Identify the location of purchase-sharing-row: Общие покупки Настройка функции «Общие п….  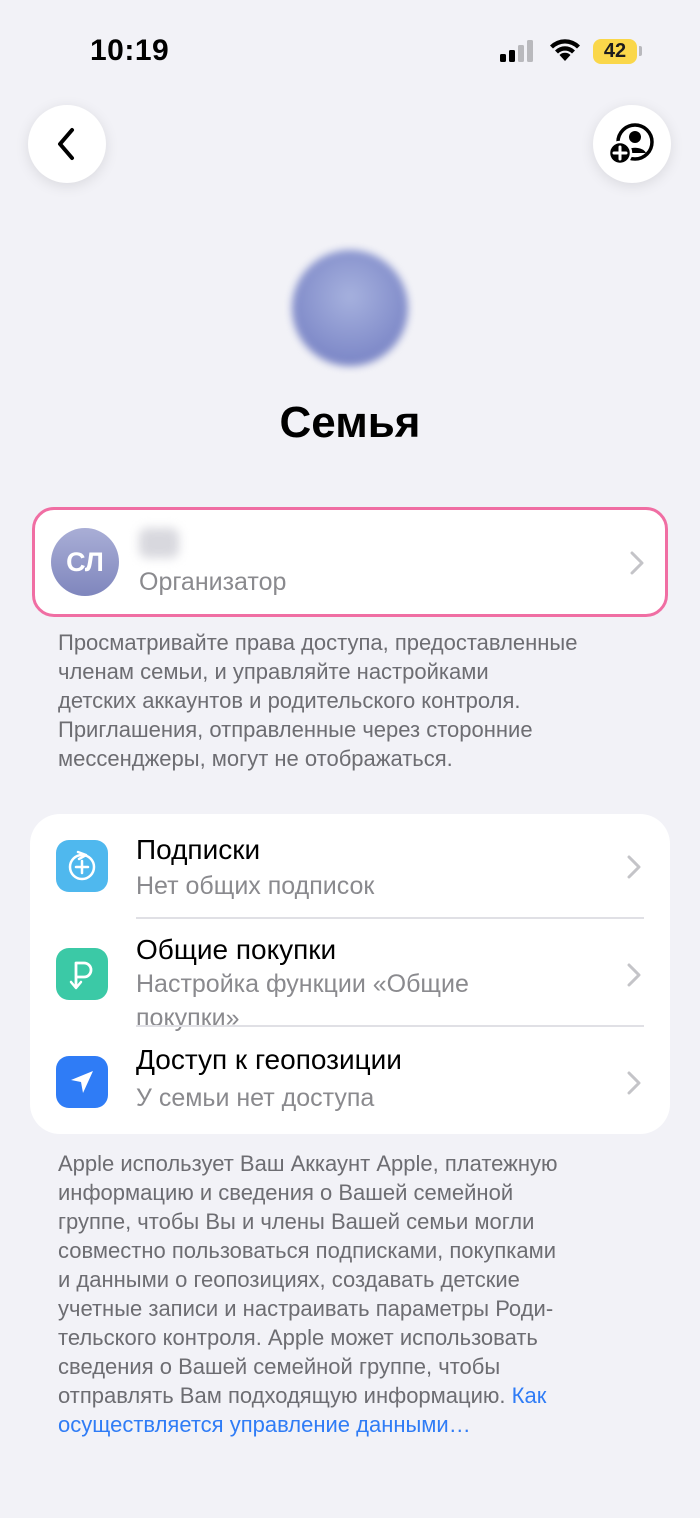
(350, 975).